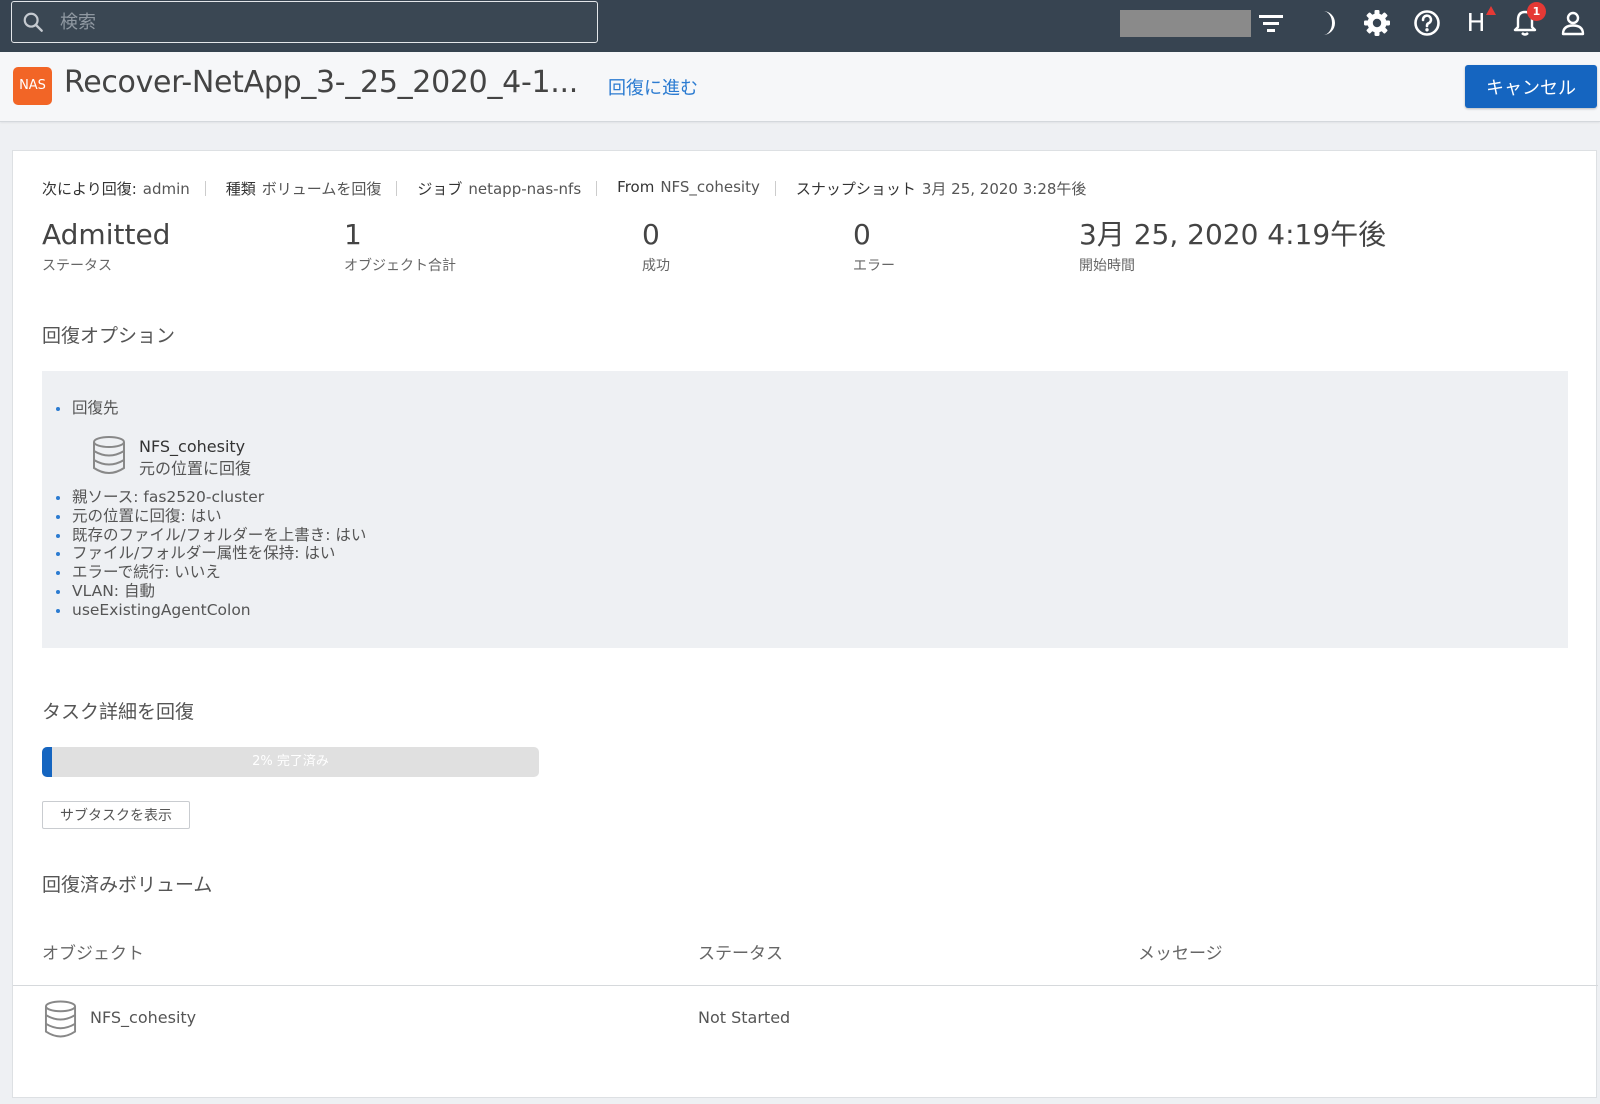 The height and width of the screenshot is (1104, 1600). Describe the element at coordinates (106, 234) in the screenshot. I see `stat-status-value: Admitted` at that location.